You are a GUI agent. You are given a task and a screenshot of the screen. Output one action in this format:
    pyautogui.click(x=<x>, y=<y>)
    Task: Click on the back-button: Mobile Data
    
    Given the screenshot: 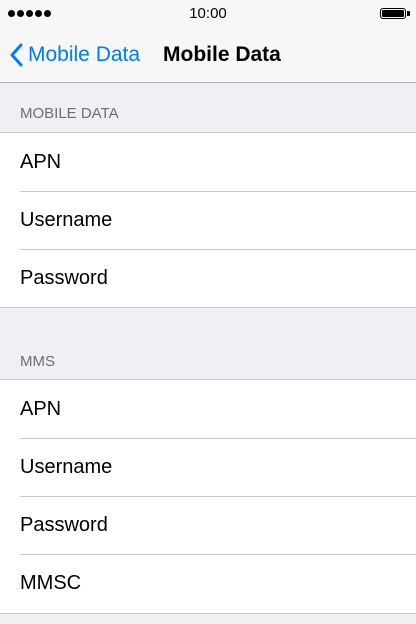 What is the action you would take?
    pyautogui.click(x=74, y=55)
    